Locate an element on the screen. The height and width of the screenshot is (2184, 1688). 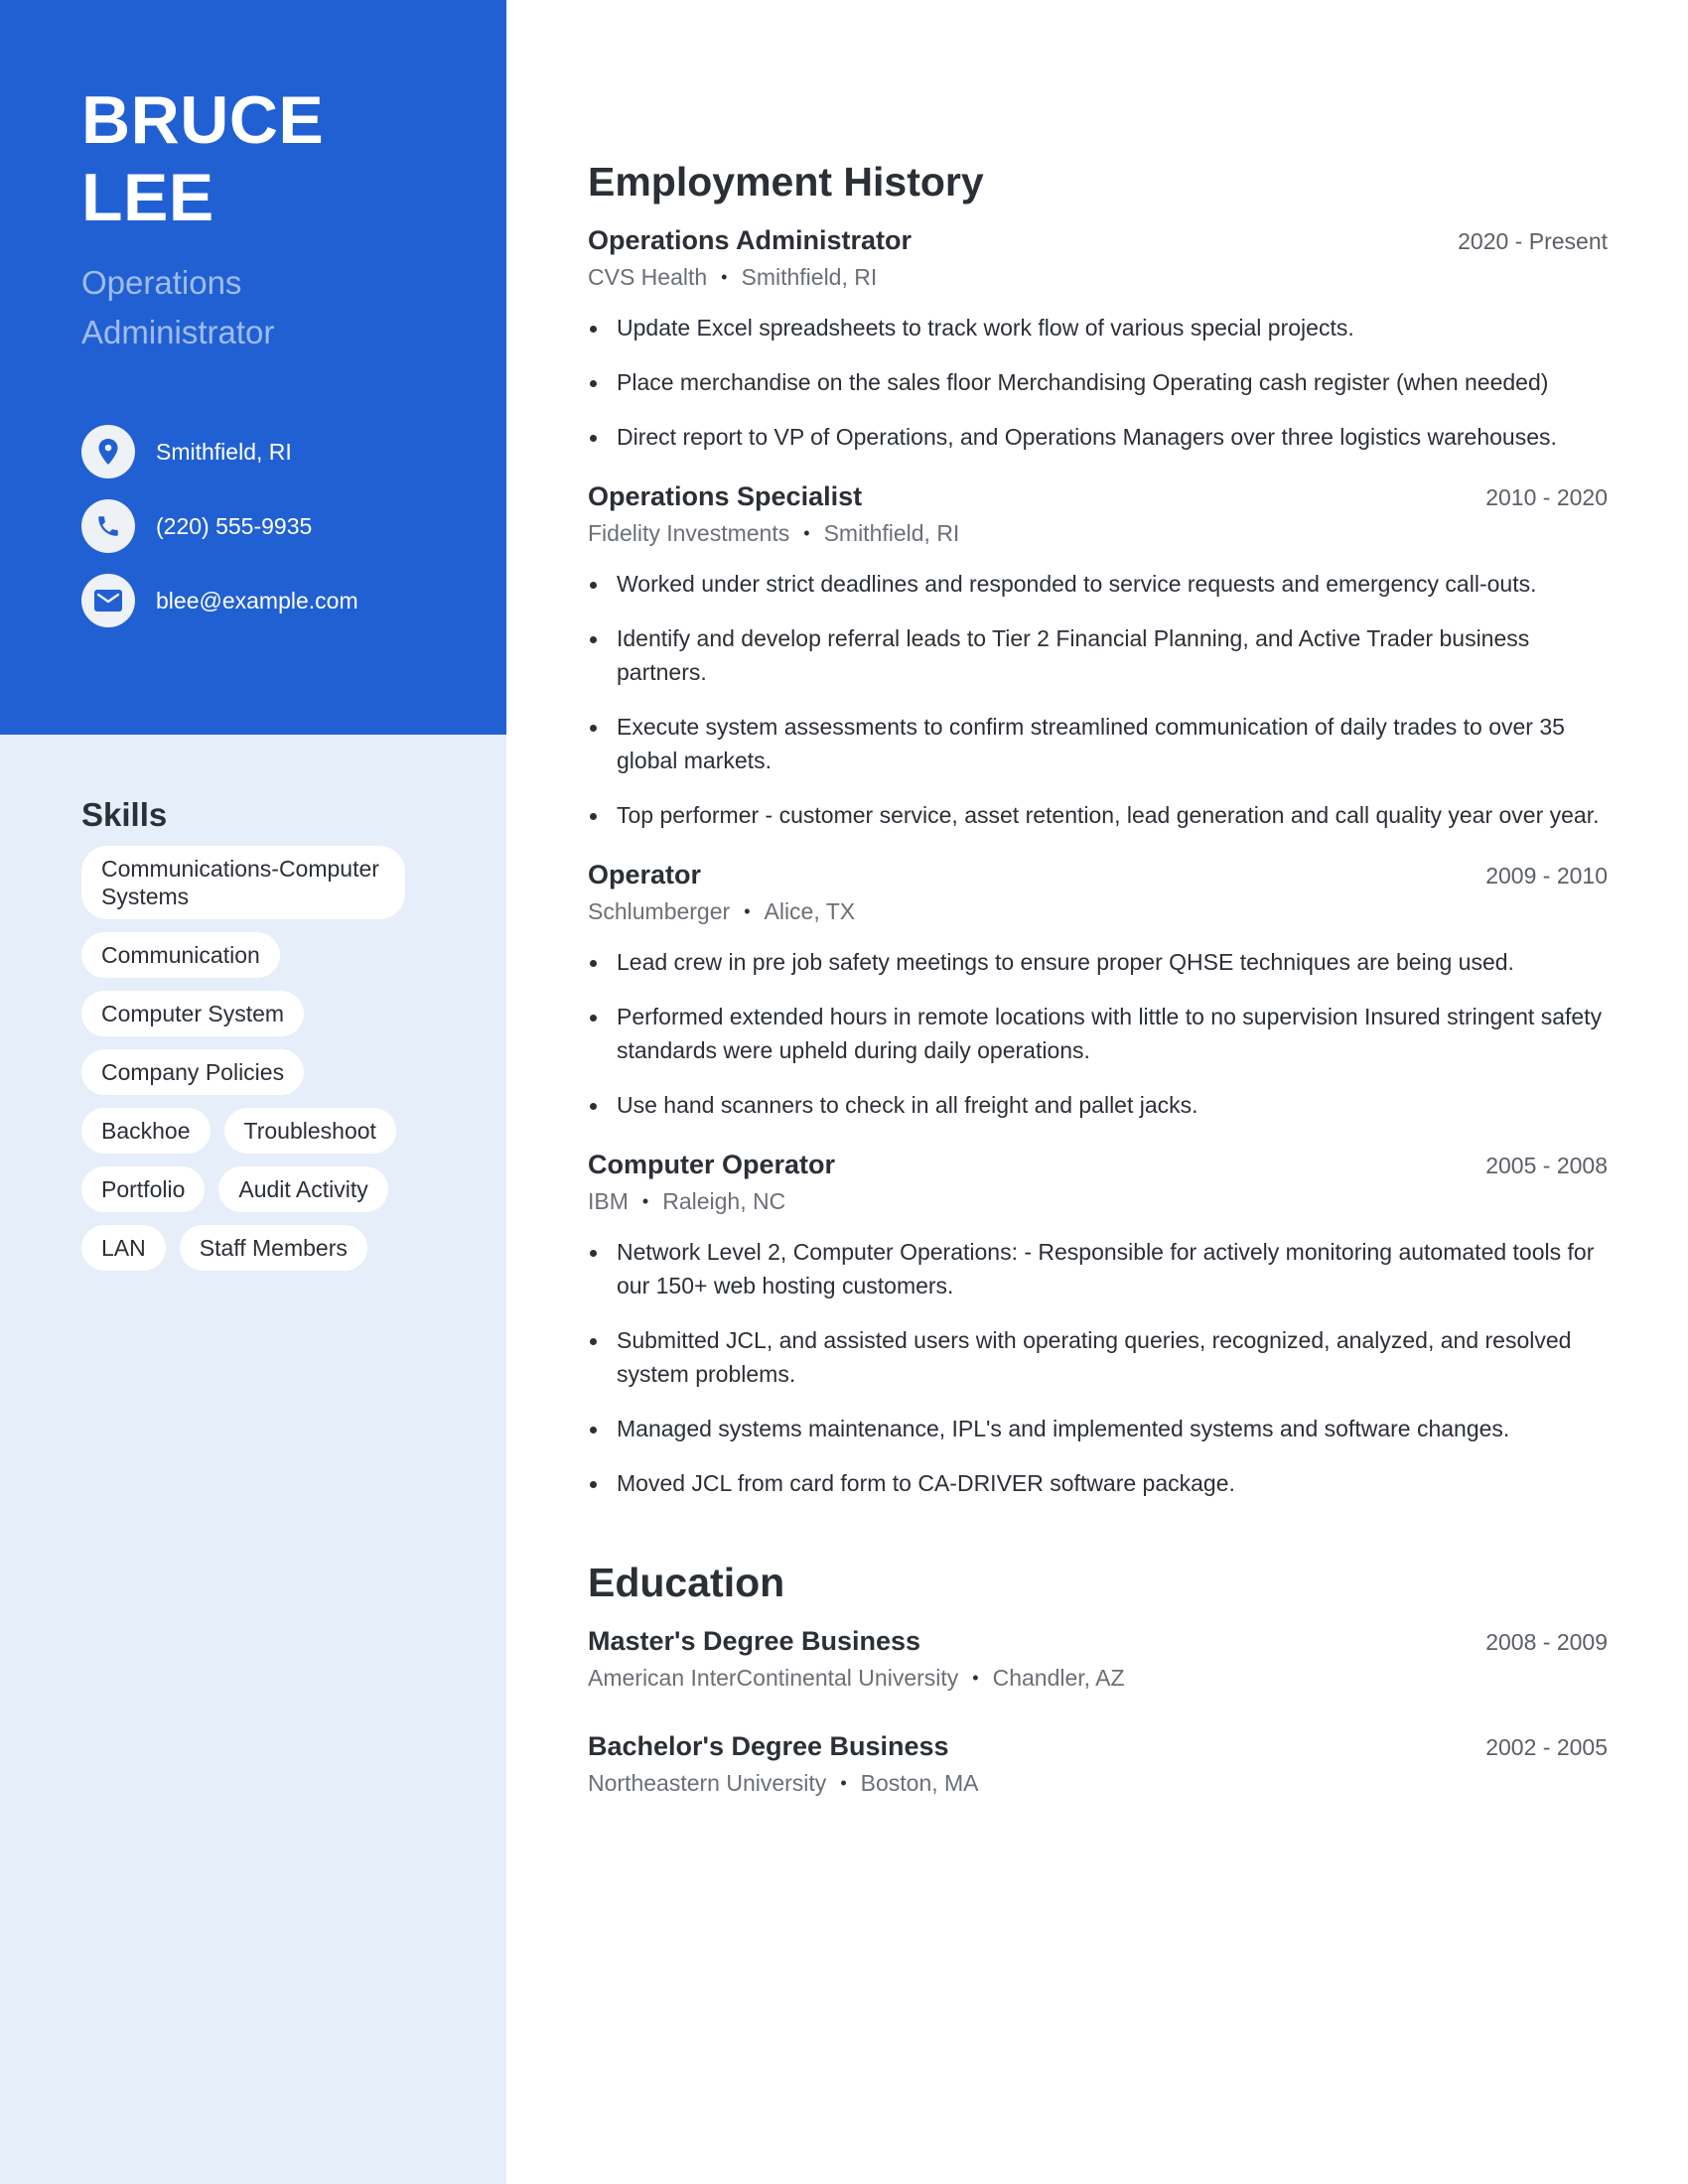
first-name: BRUCE is located at coordinates (203, 120).